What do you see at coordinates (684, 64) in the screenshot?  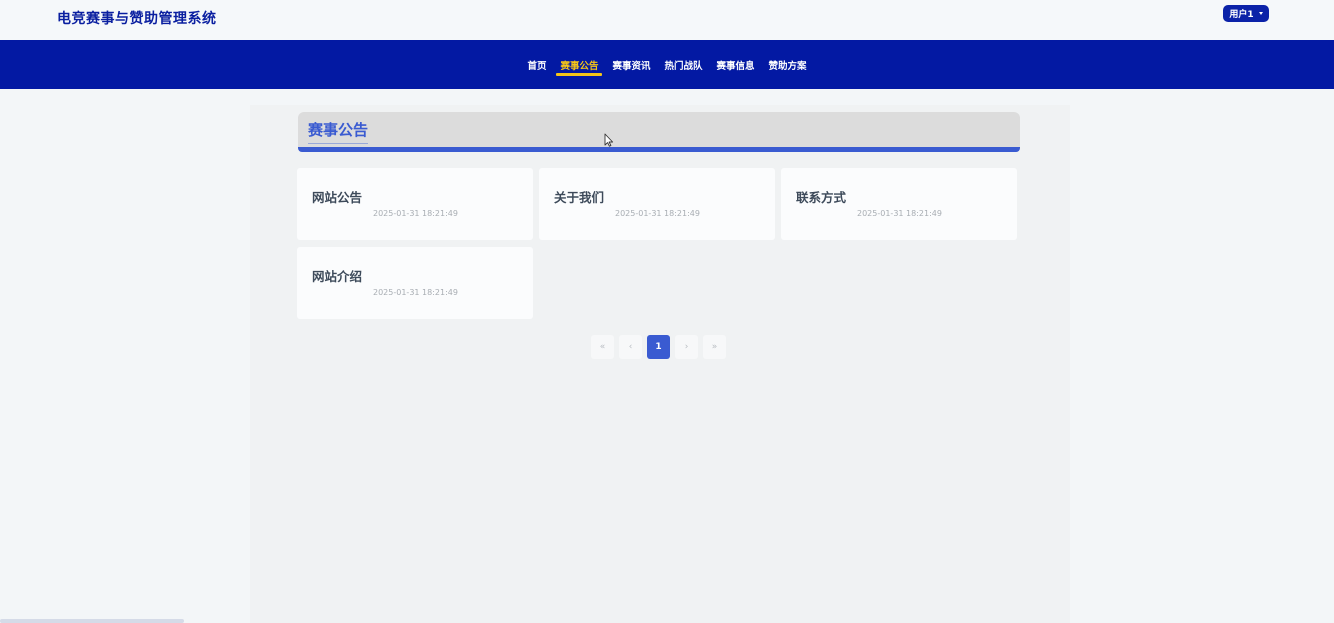 I see `nav-item-teams: 热门战队` at bounding box center [684, 64].